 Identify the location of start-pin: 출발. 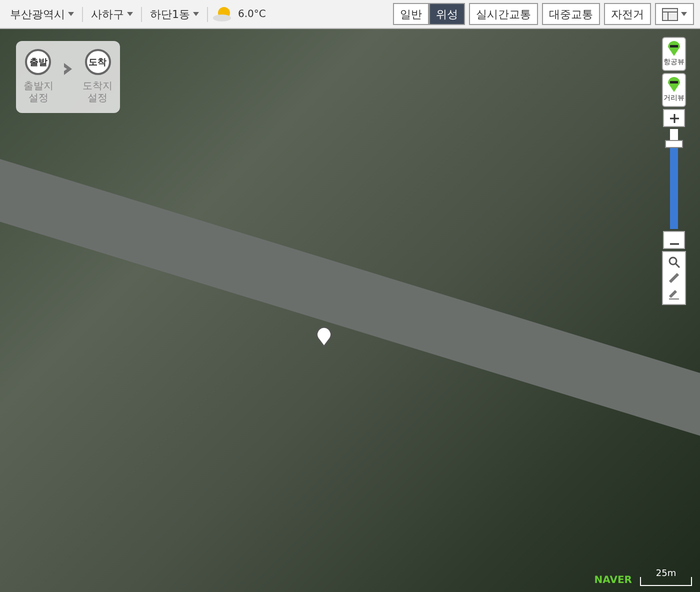
(38, 62).